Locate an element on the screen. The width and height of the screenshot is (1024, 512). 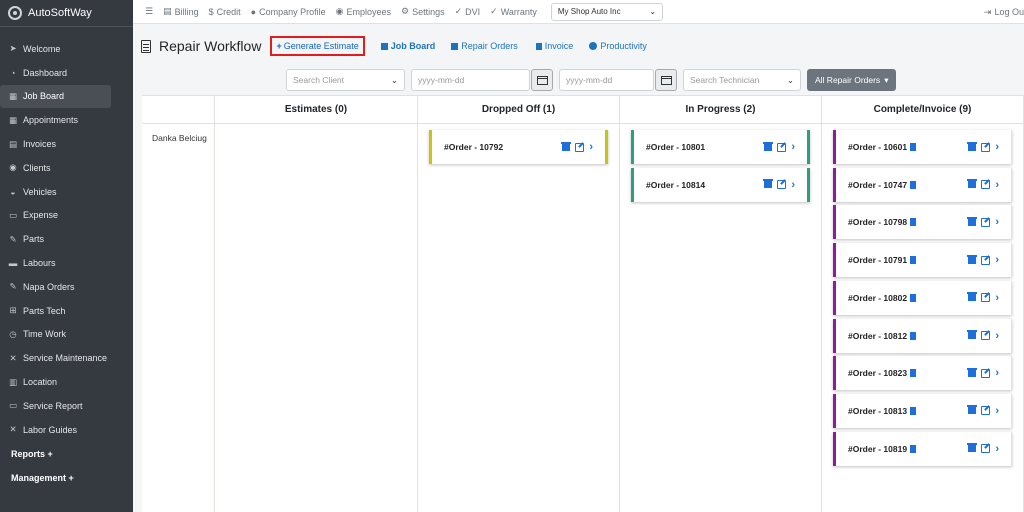
sidebar-item-time-work: ◷ Time Work is located at coordinates (55, 335).